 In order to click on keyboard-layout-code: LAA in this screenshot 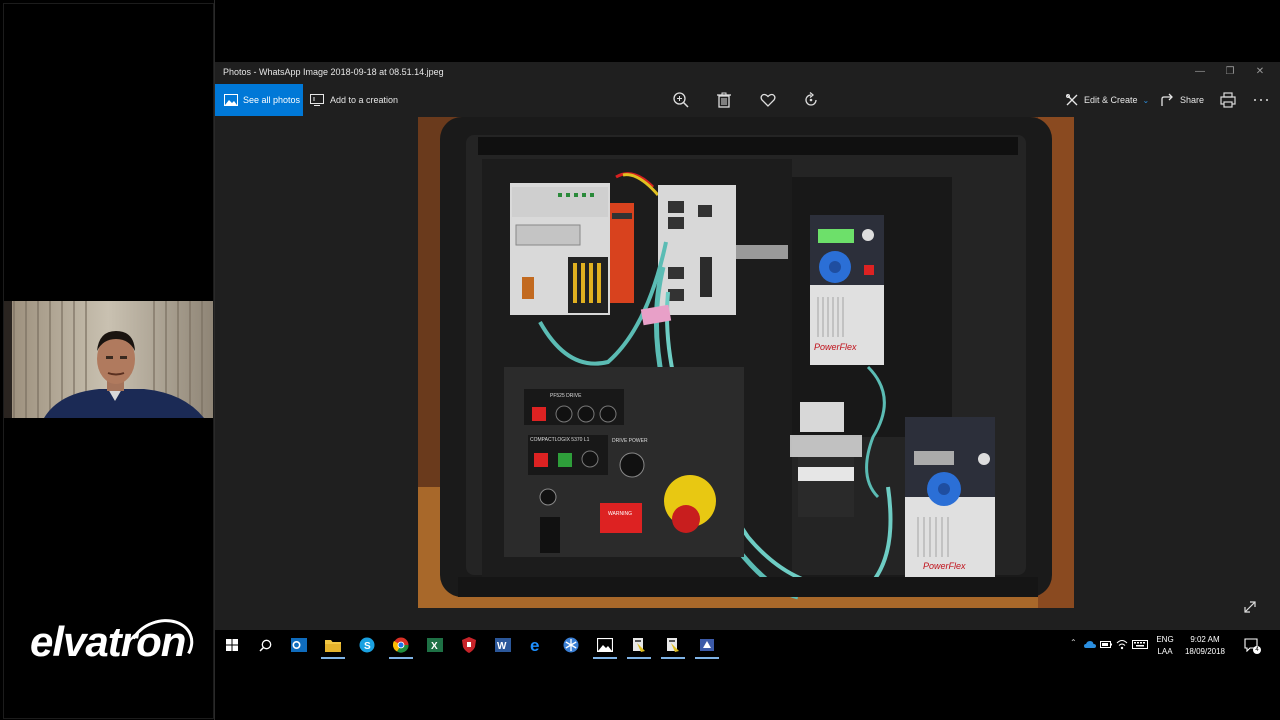, I will do `click(1165, 651)`.